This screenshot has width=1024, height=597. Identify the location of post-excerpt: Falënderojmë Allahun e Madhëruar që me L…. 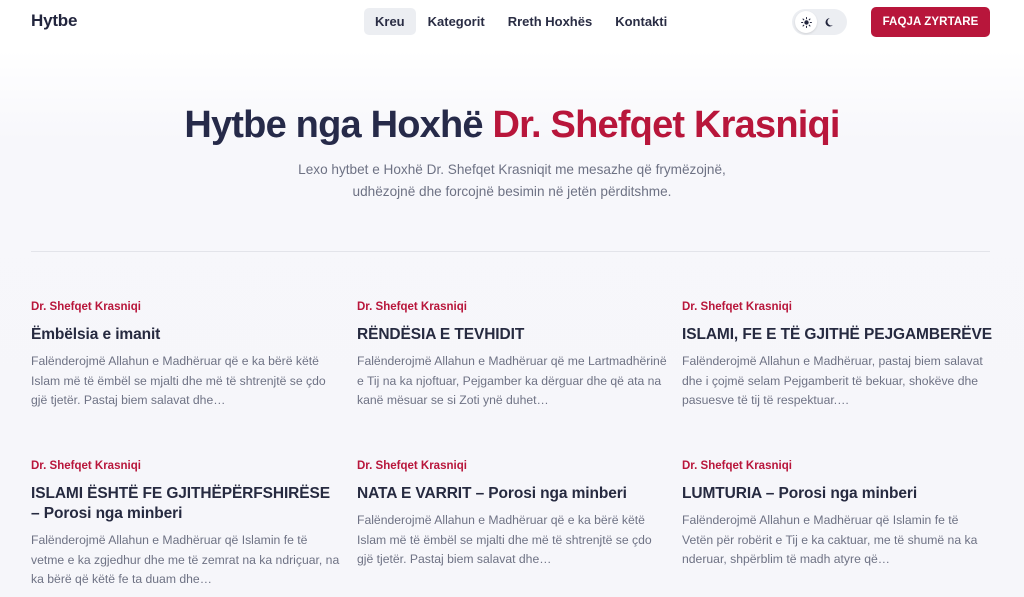
(512, 380).